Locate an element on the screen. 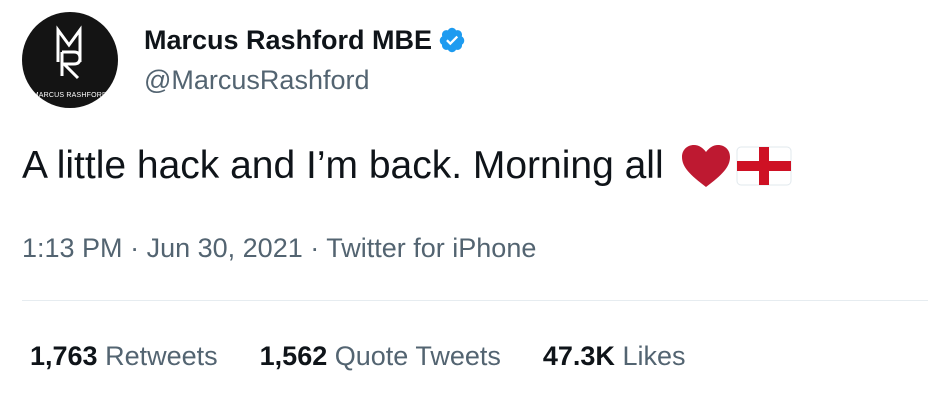  red-heart-icon is located at coordinates (706, 166).